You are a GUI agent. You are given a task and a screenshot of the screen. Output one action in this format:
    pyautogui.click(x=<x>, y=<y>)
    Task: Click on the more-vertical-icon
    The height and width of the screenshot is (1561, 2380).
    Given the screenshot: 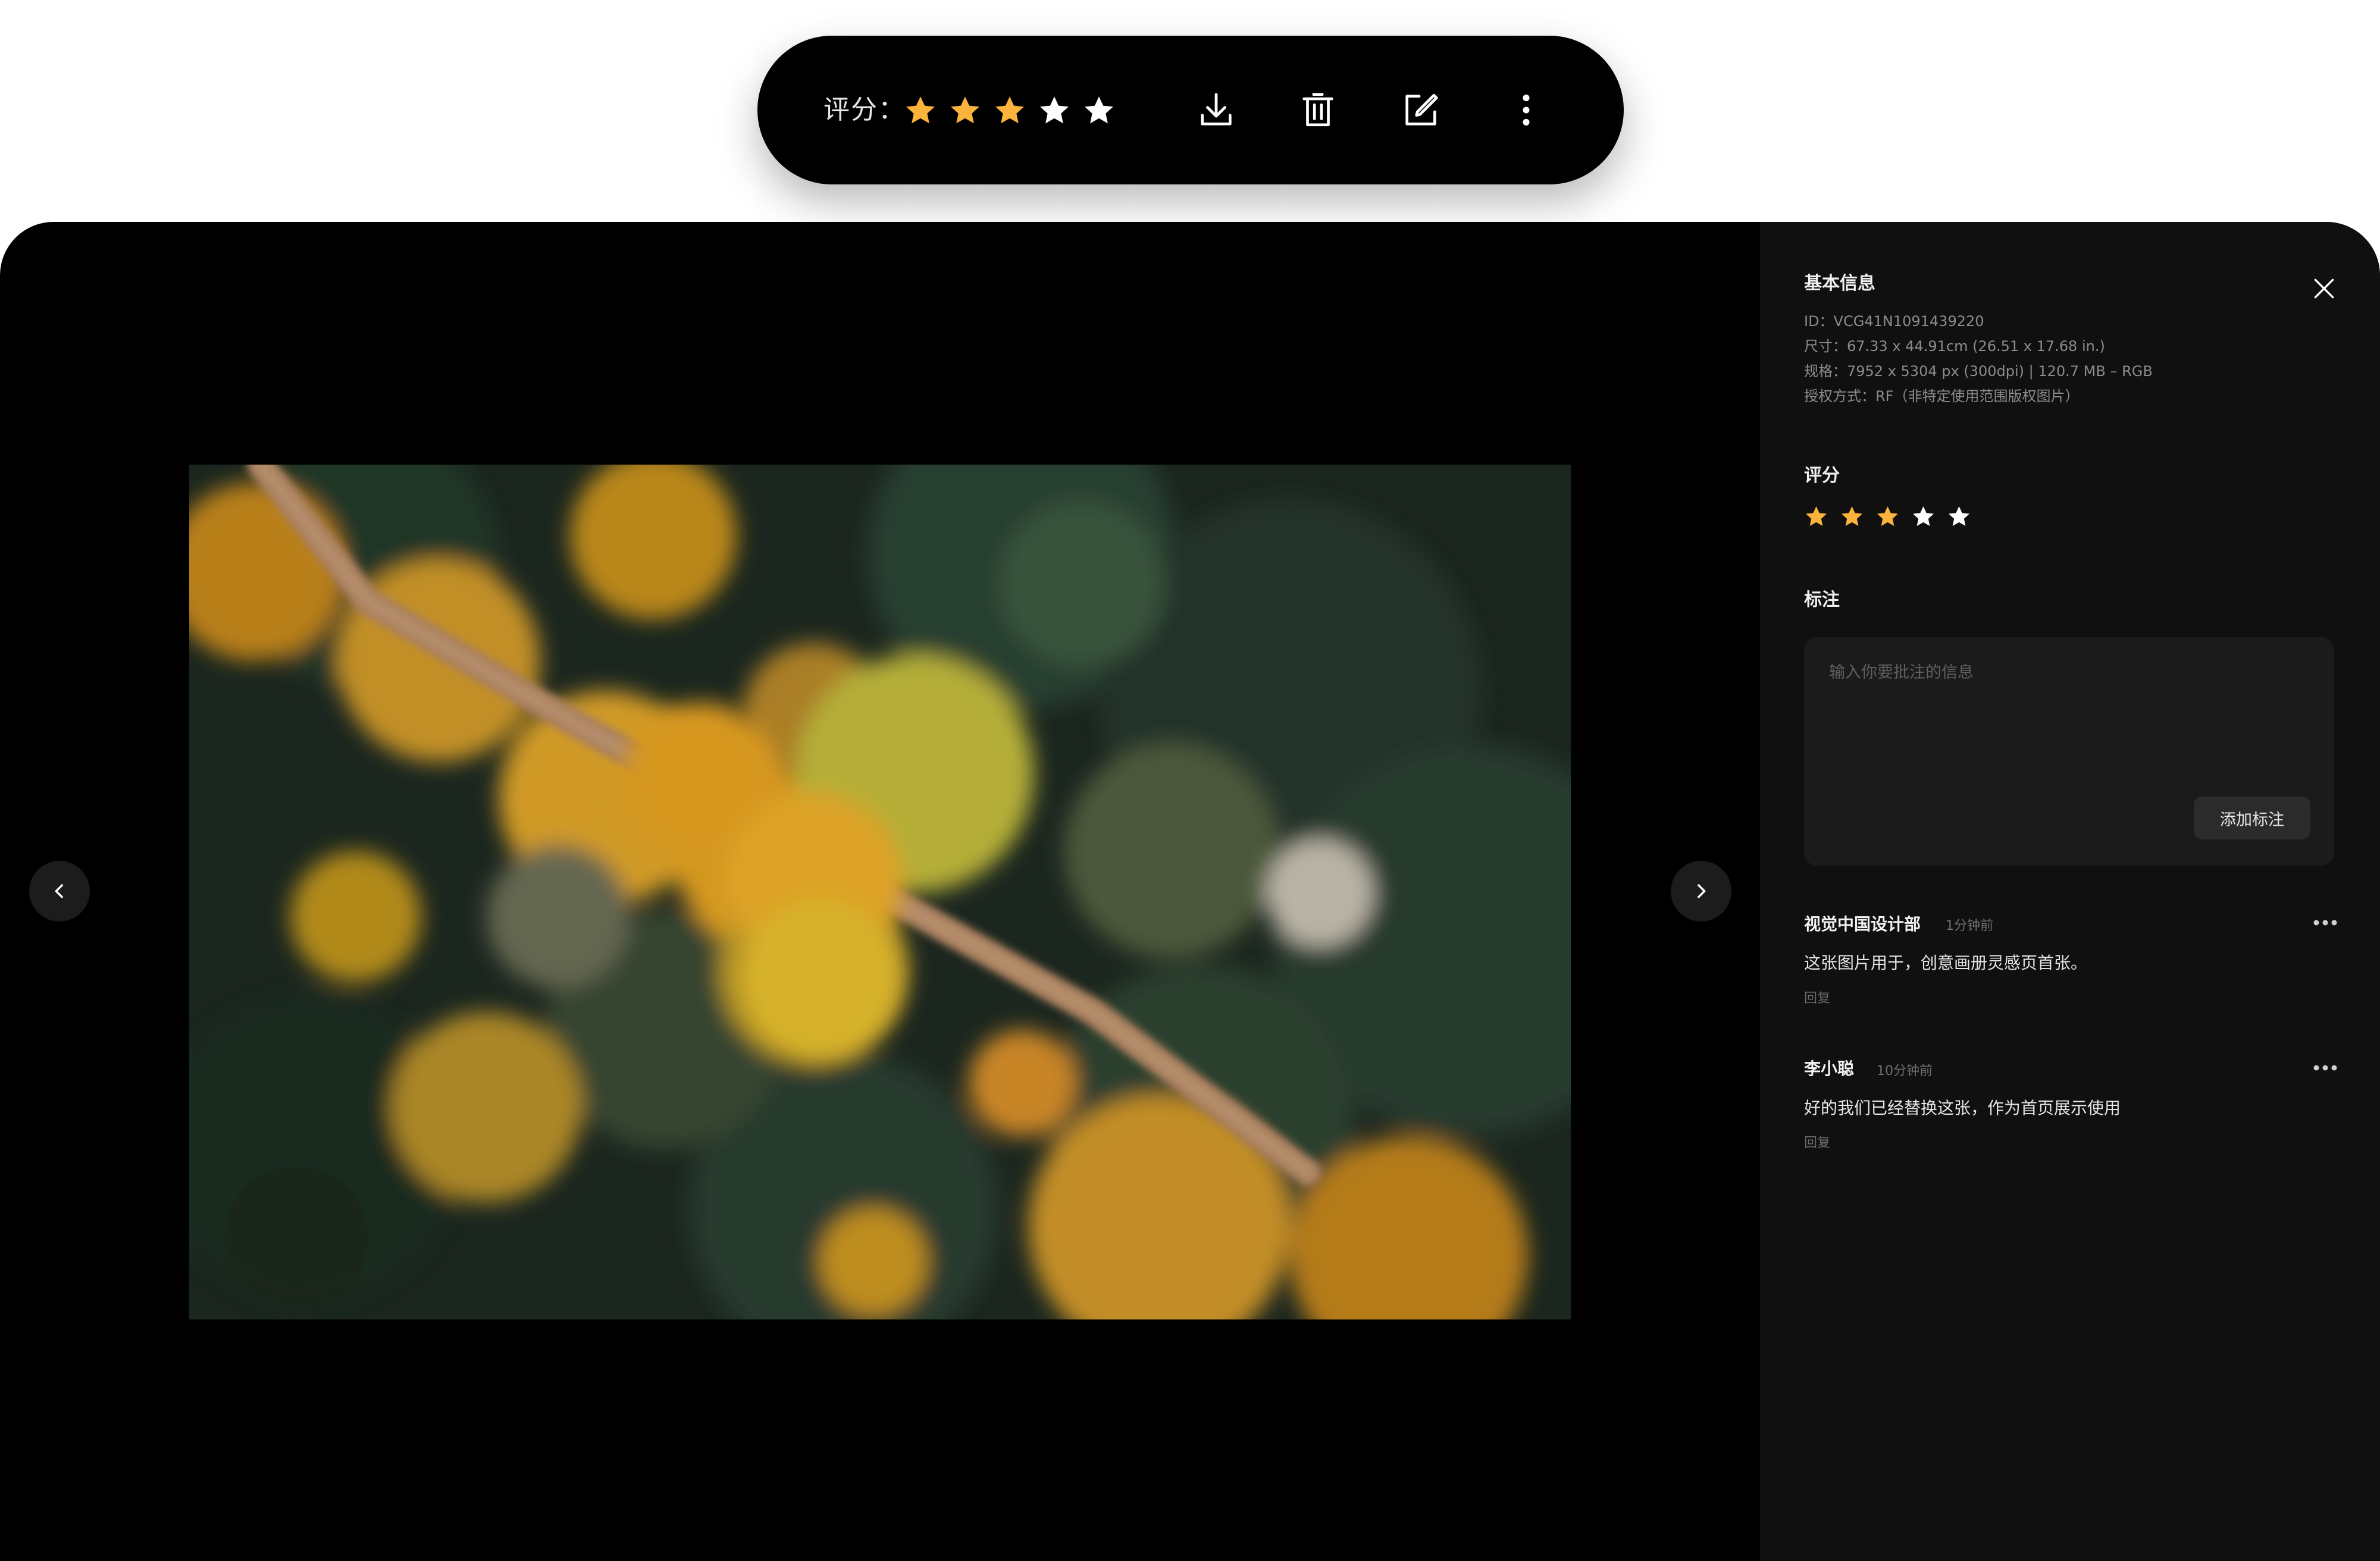 What is the action you would take?
    pyautogui.click(x=1526, y=110)
    